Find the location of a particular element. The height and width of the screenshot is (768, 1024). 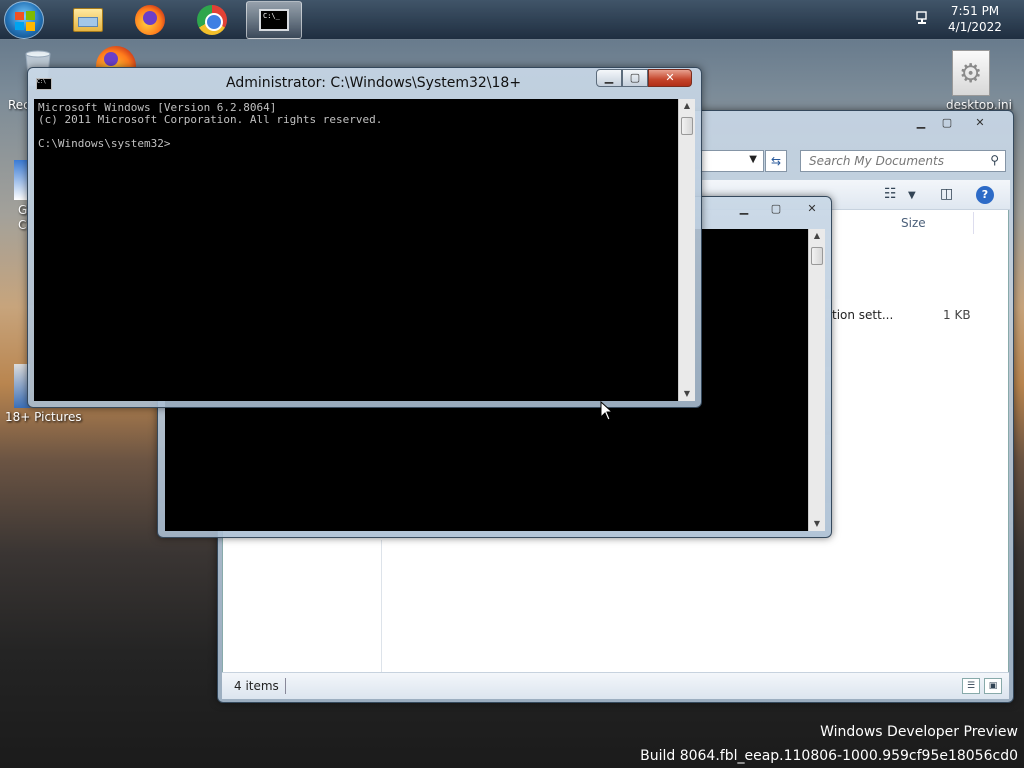

nav-pane-divider is located at coordinates (381, 606).